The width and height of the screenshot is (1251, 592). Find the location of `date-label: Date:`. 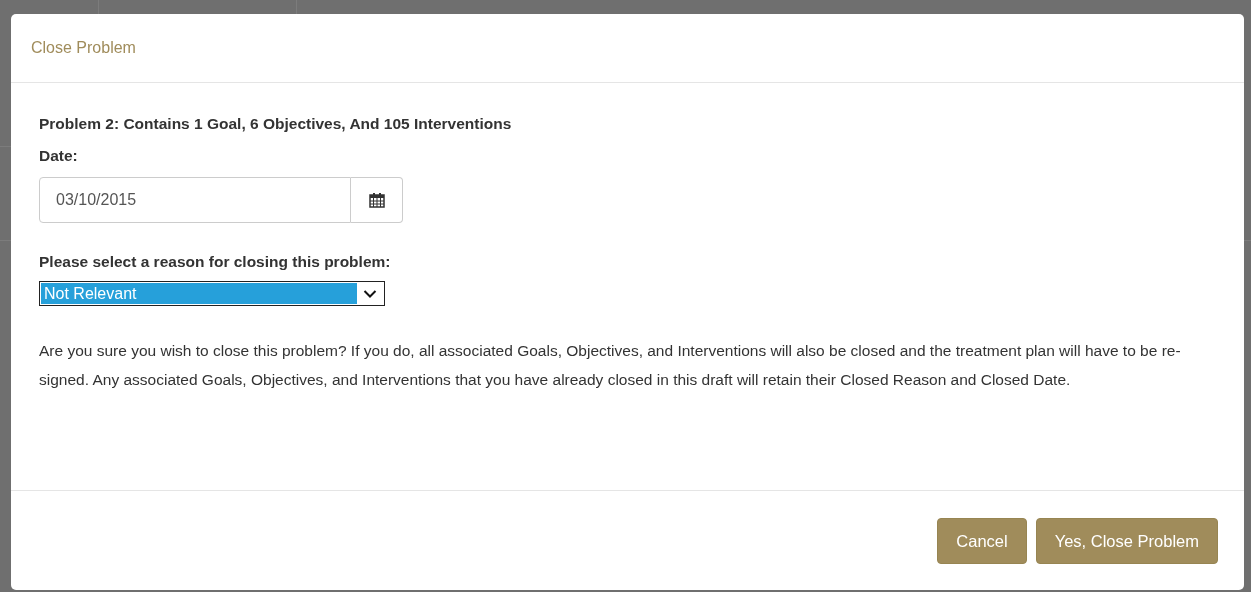

date-label: Date: is located at coordinates (59, 156).